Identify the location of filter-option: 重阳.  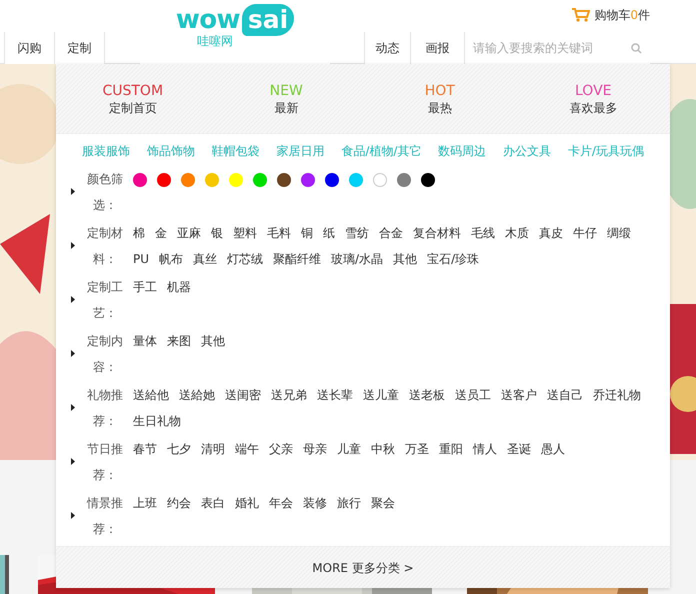
(451, 449).